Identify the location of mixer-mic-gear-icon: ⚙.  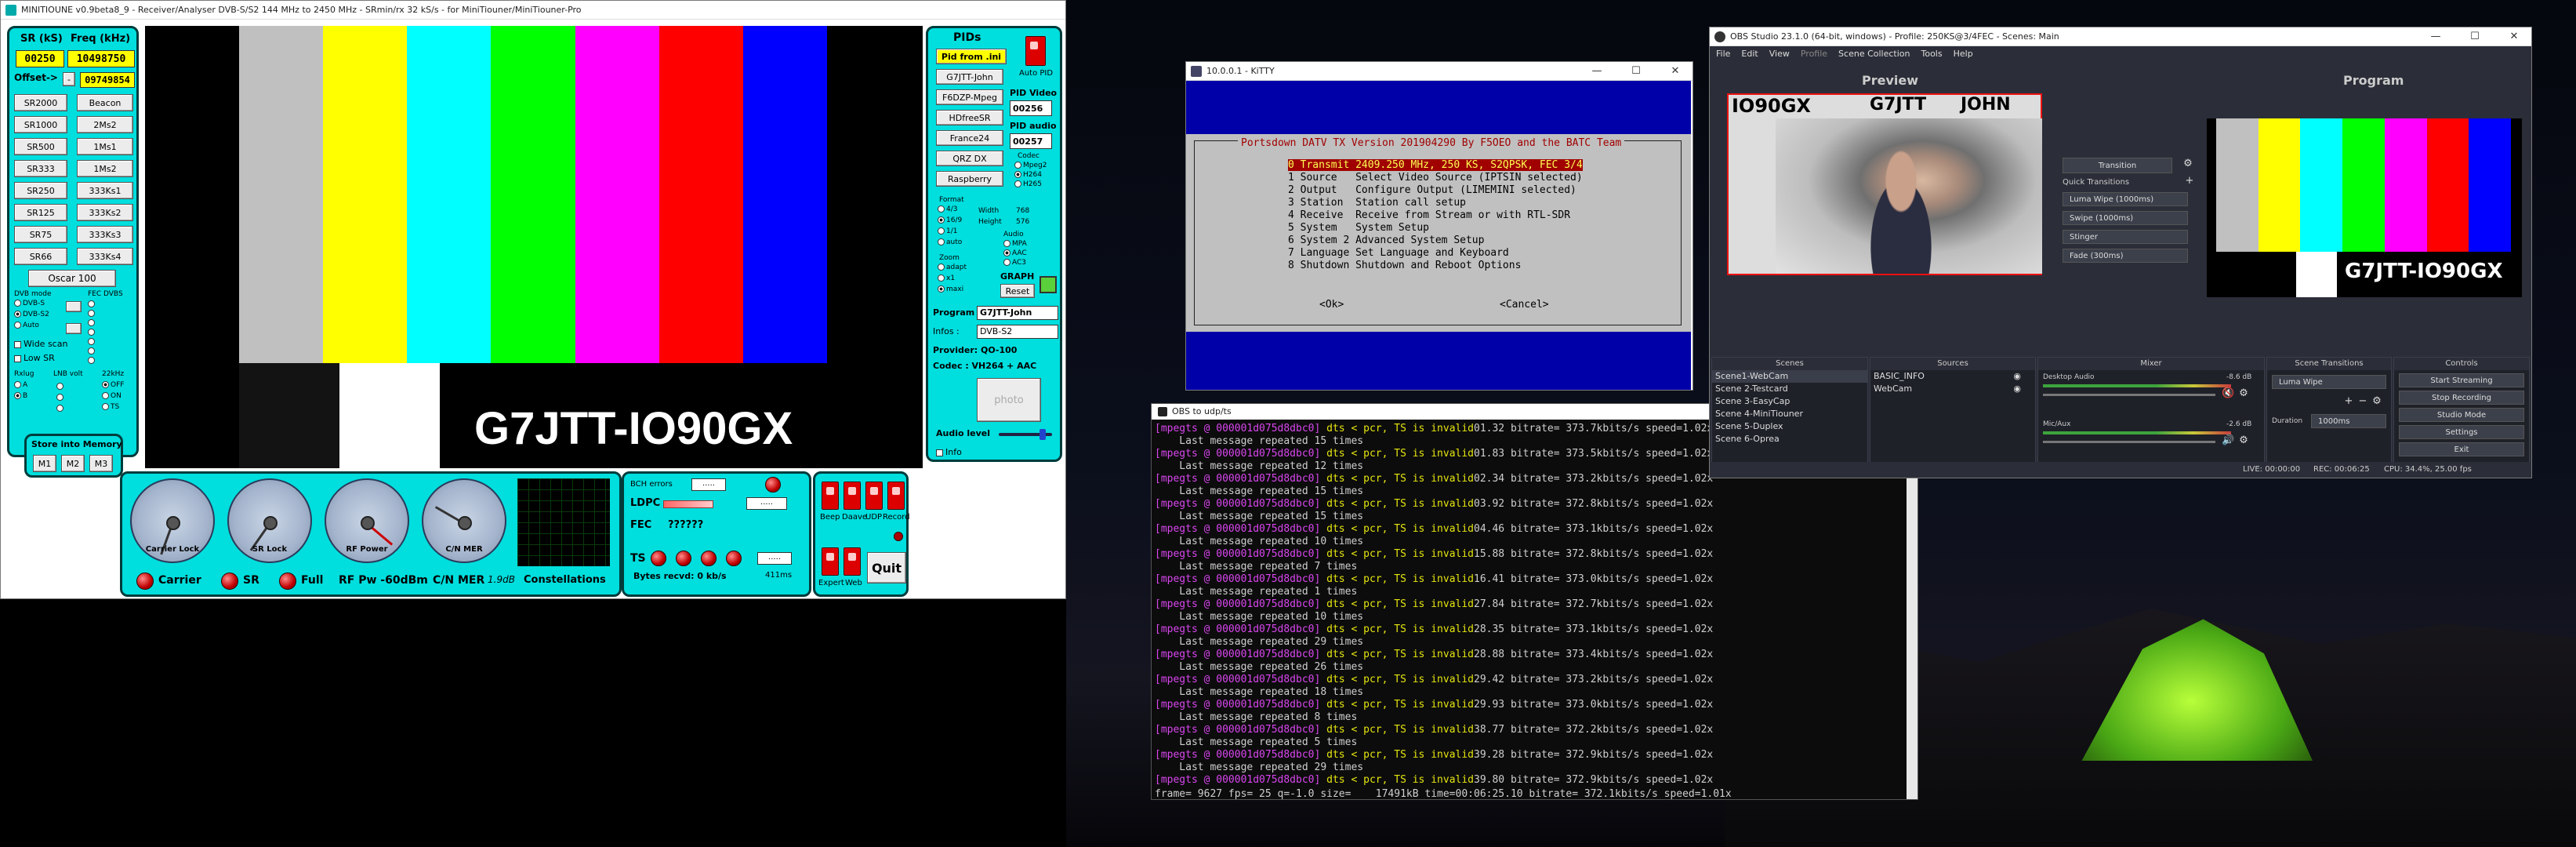
(2243, 440).